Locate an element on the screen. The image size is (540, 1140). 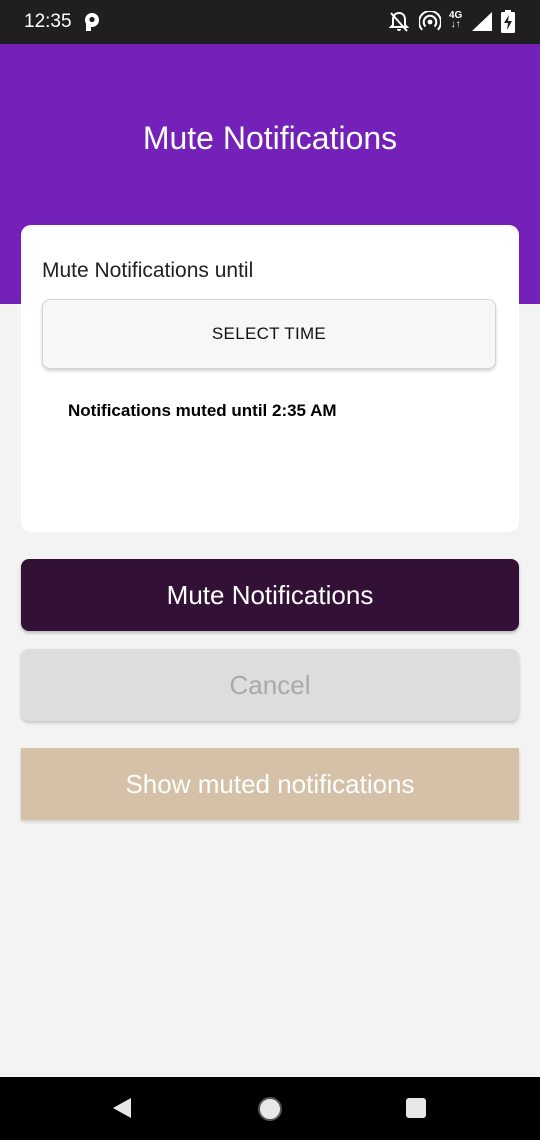
parking-app-icon is located at coordinates (92, 24).